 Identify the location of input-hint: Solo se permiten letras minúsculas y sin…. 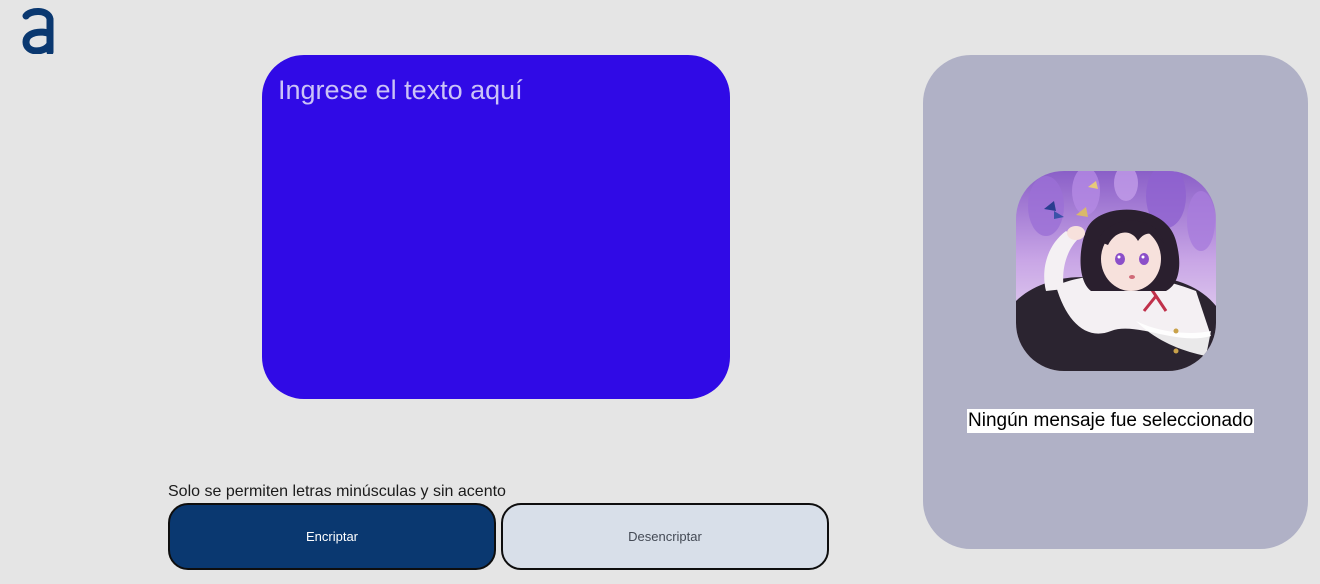
(337, 492).